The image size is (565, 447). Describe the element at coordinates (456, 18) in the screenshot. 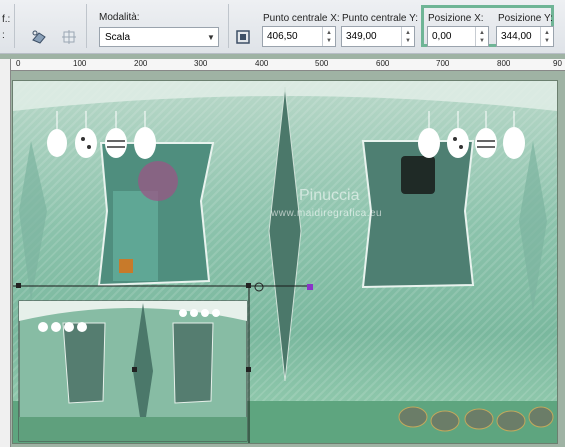

I see `pos-x-label: Posizione X:` at that location.